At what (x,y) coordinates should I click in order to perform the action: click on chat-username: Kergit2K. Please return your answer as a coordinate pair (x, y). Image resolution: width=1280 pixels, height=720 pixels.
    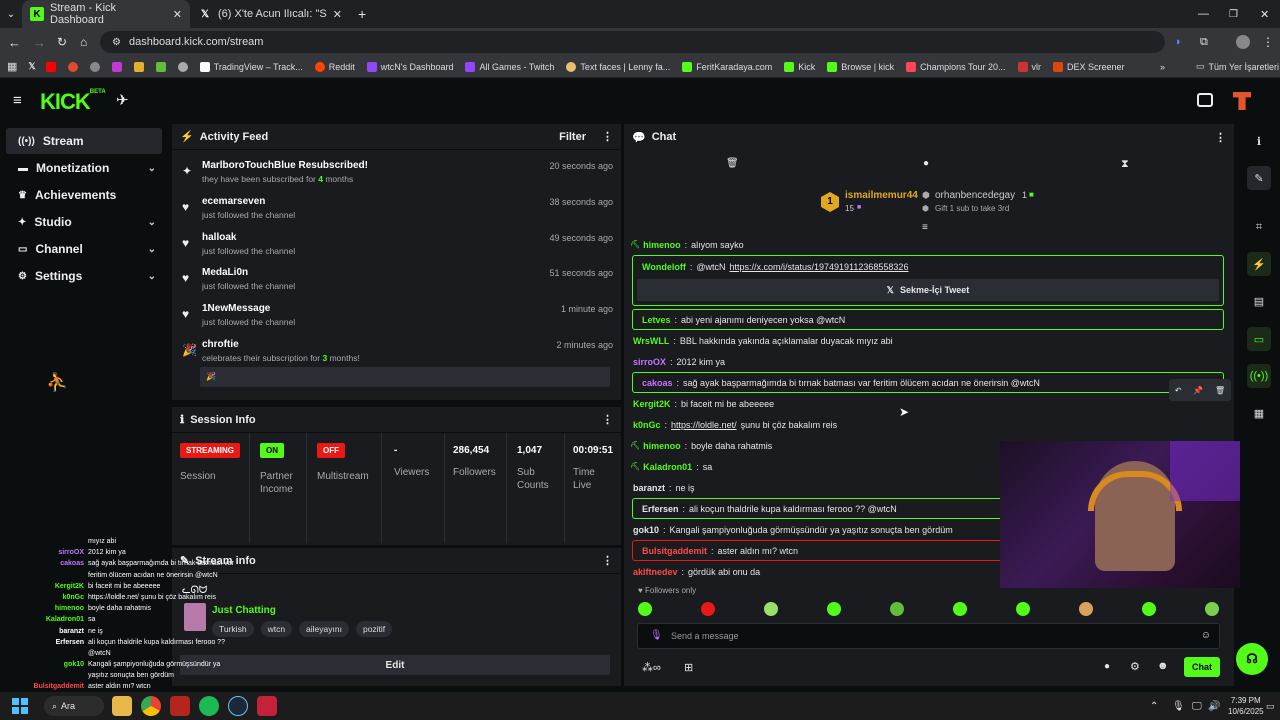
    Looking at the image, I should click on (652, 404).